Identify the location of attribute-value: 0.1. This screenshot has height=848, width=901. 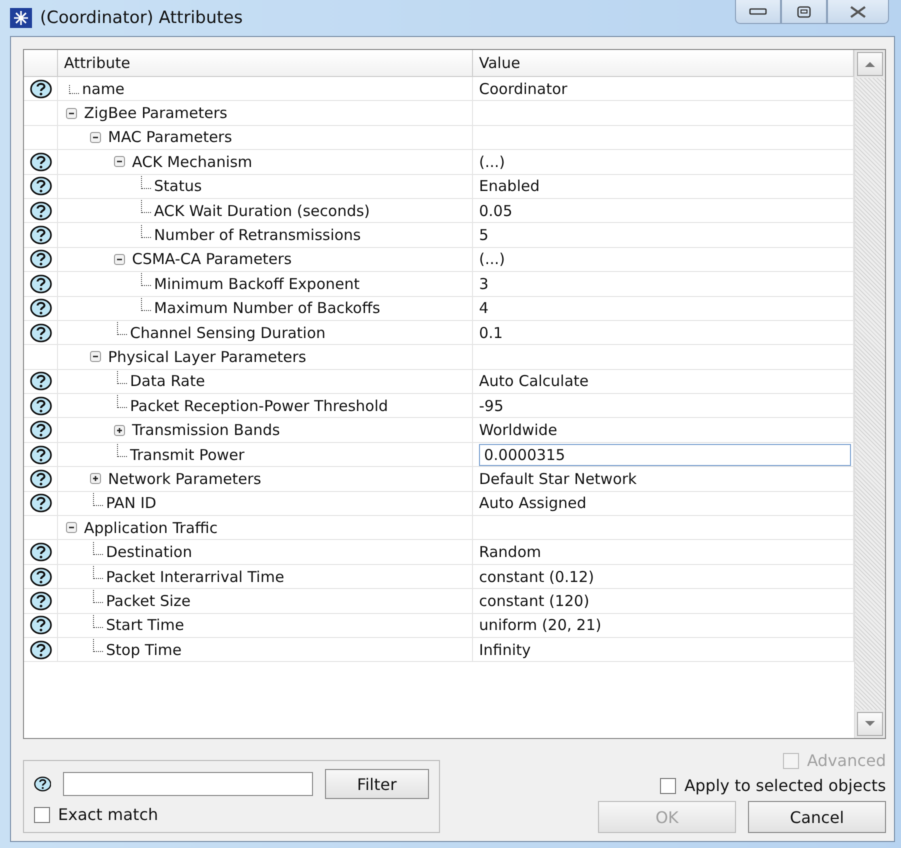
(491, 333).